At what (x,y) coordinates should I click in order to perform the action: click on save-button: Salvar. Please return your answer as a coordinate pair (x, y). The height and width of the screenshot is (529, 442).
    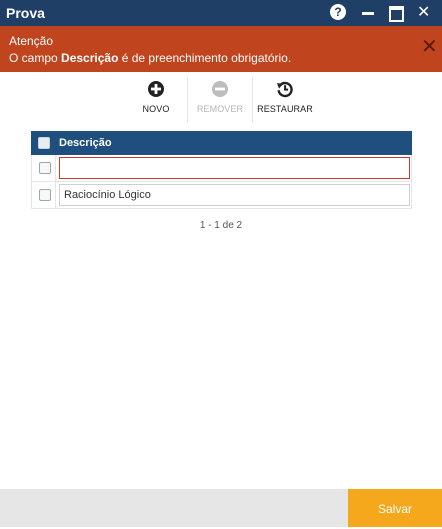
    Looking at the image, I should click on (395, 508).